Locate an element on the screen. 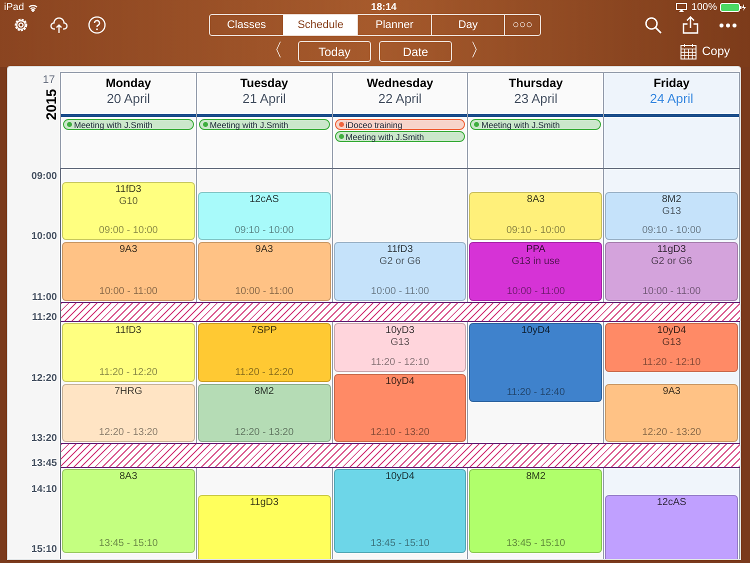  lesson-block: 11fD3 G10 09:00 - 10:00 is located at coordinates (128, 211).